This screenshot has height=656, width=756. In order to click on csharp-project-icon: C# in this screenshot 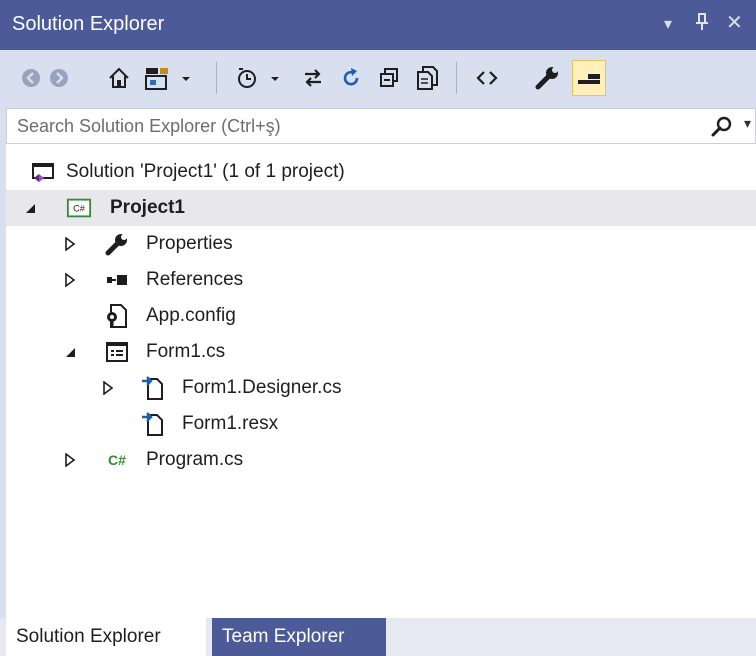, I will do `click(79, 208)`.